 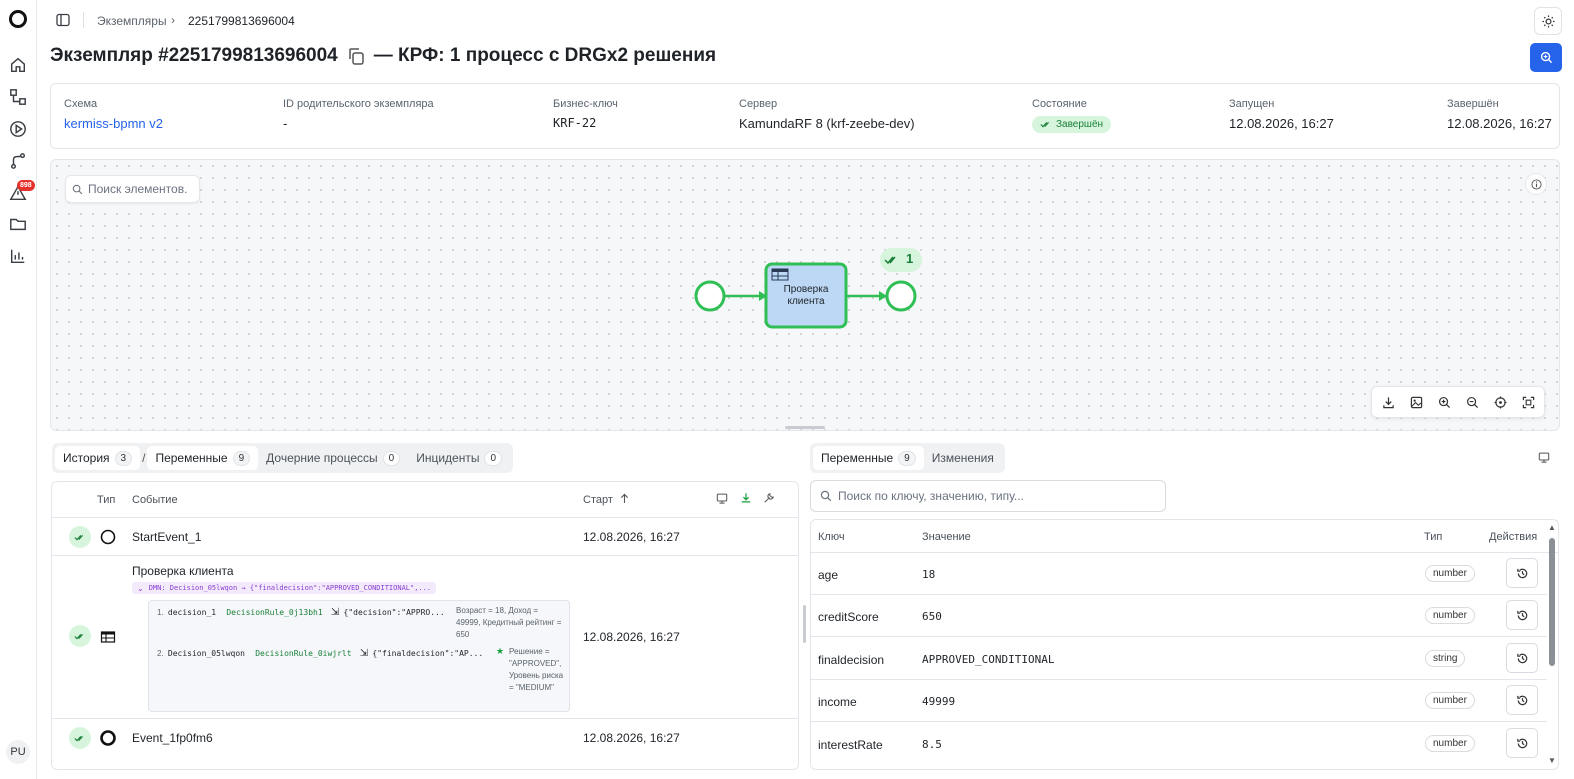 I want to click on tab-variables-right-count: 9, so click(x=907, y=458).